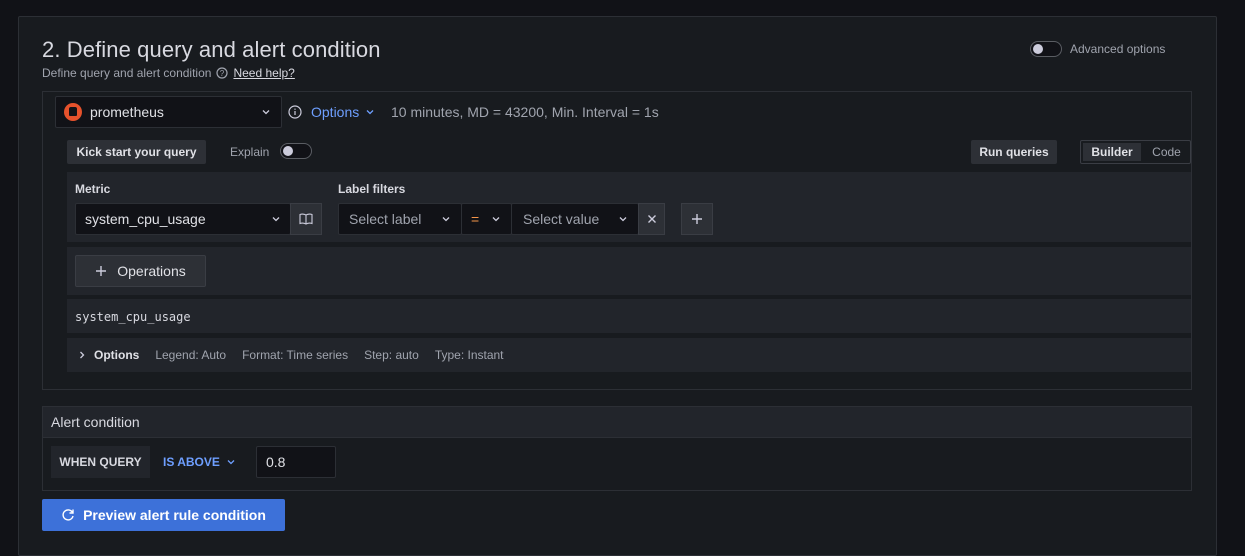 The width and height of the screenshot is (1245, 556). I want to click on subtitle-text: Define query and alert condition, so click(127, 73).